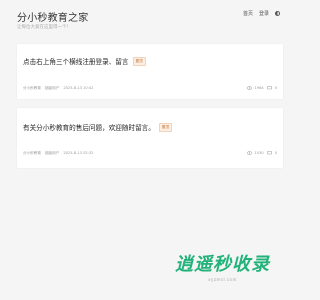  Describe the element at coordinates (222, 279) in the screenshot. I see `watermark-url: xyzmsl.com` at that location.